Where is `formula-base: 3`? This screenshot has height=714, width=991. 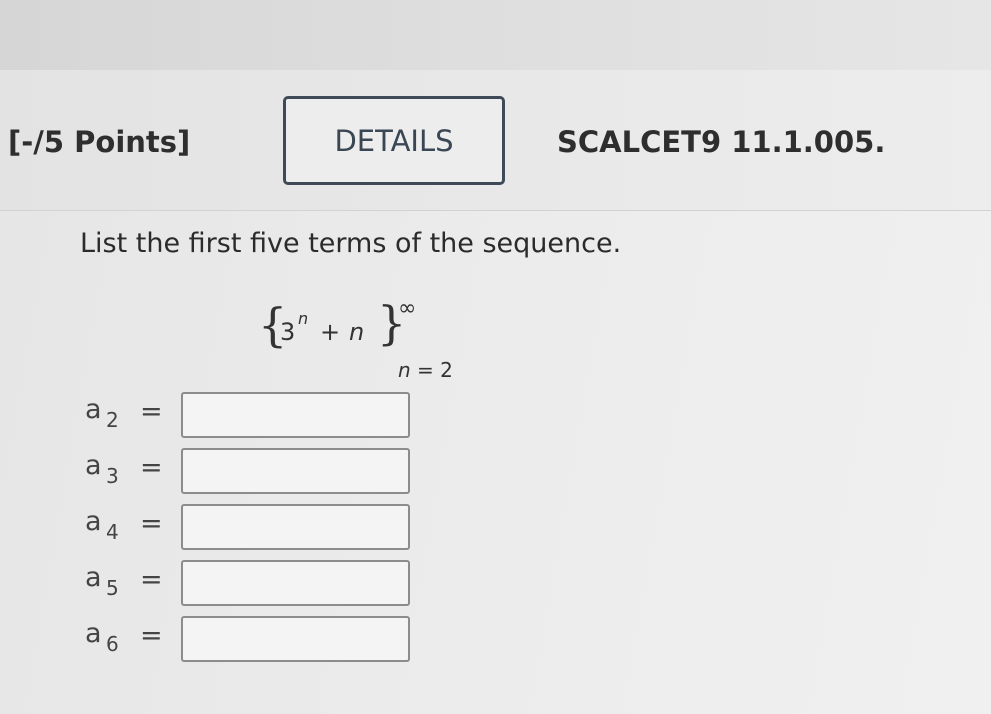
formula-base: 3 is located at coordinates (288, 332).